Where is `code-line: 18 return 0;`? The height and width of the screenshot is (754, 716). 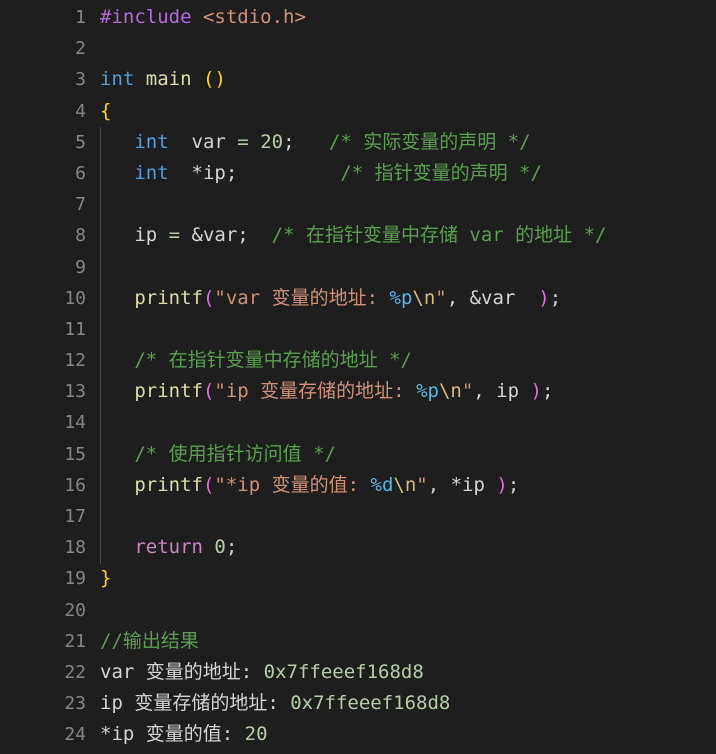
code-line: 18 return 0; is located at coordinates (358, 547).